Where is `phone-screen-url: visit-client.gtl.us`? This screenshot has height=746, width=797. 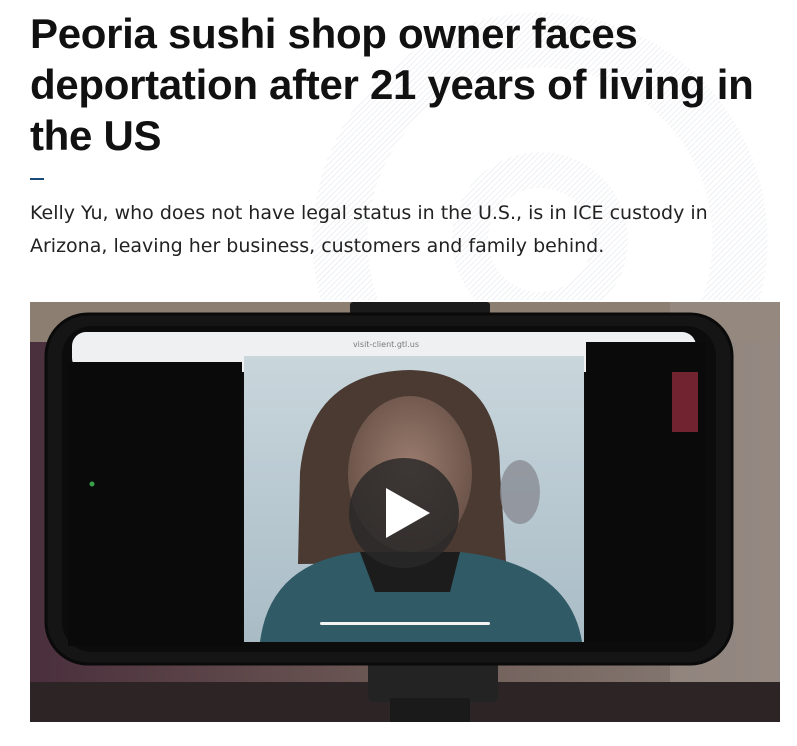
phone-screen-url: visit-client.gtl.us is located at coordinates (386, 344).